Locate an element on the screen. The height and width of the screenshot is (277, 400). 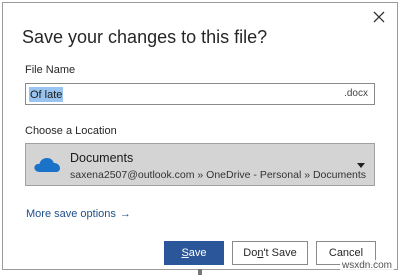
arrow-right-icon: → is located at coordinates (125, 214).